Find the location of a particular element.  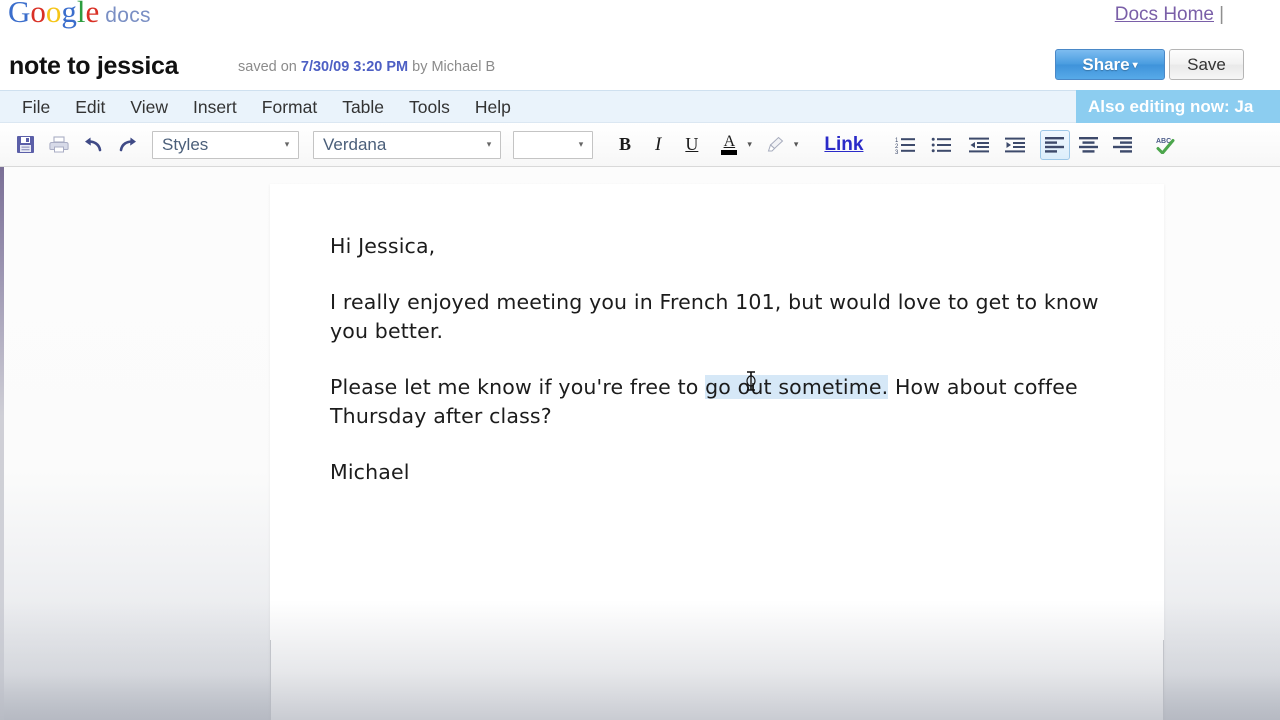

share-button: Share ▾ is located at coordinates (1110, 64).